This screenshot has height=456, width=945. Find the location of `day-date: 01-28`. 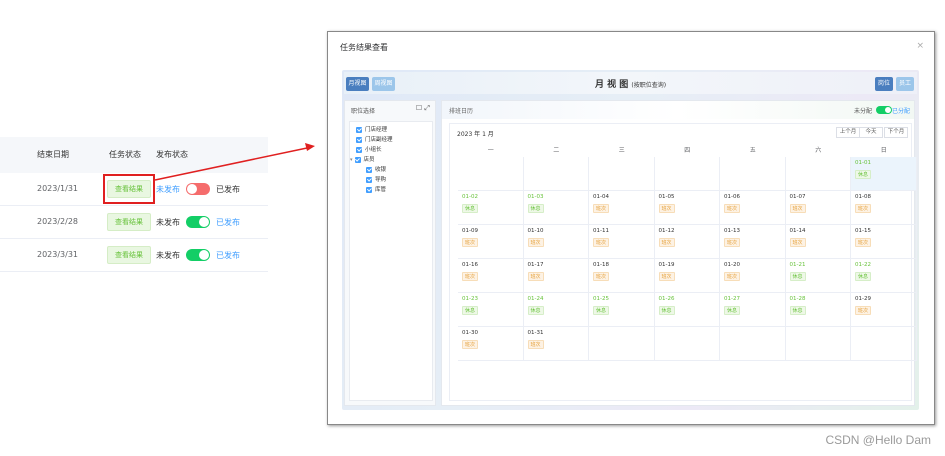

day-date: 01-28 is located at coordinates (797, 299).